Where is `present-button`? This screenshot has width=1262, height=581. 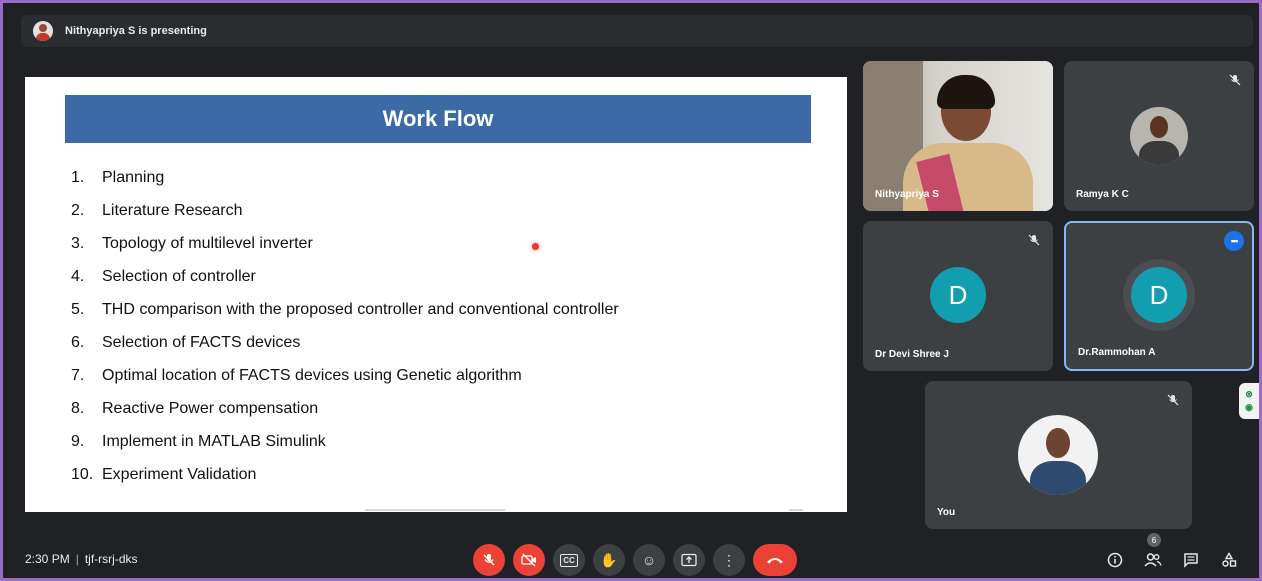 present-button is located at coordinates (689, 560).